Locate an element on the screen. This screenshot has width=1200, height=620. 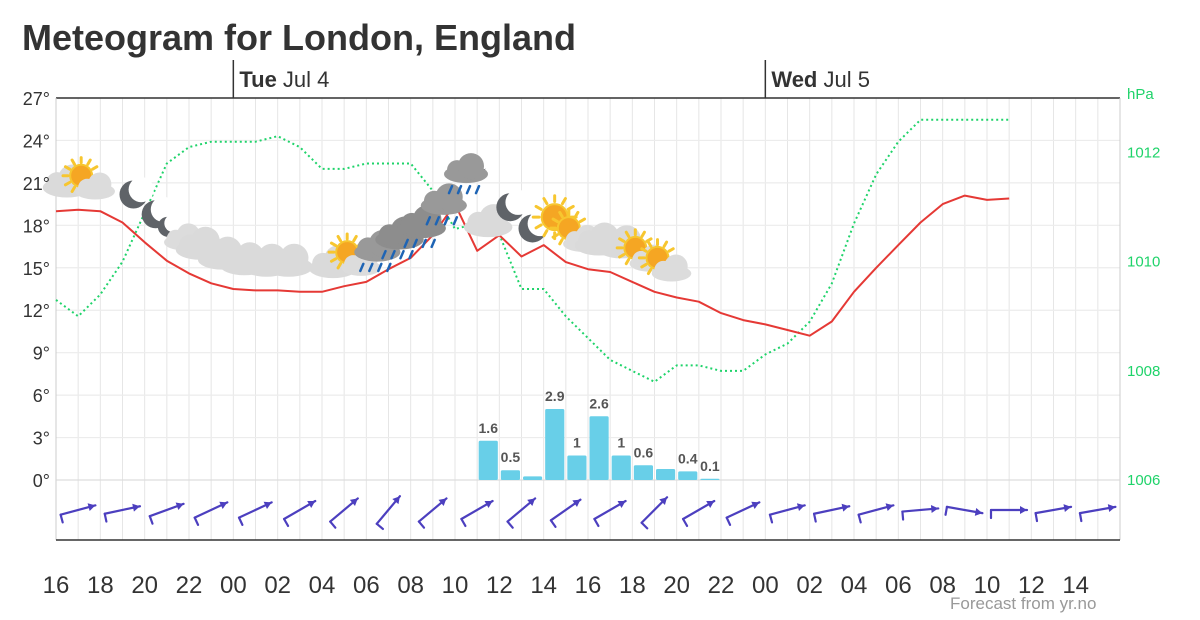
hour-tick-label: 10 is located at coordinates (455, 585).